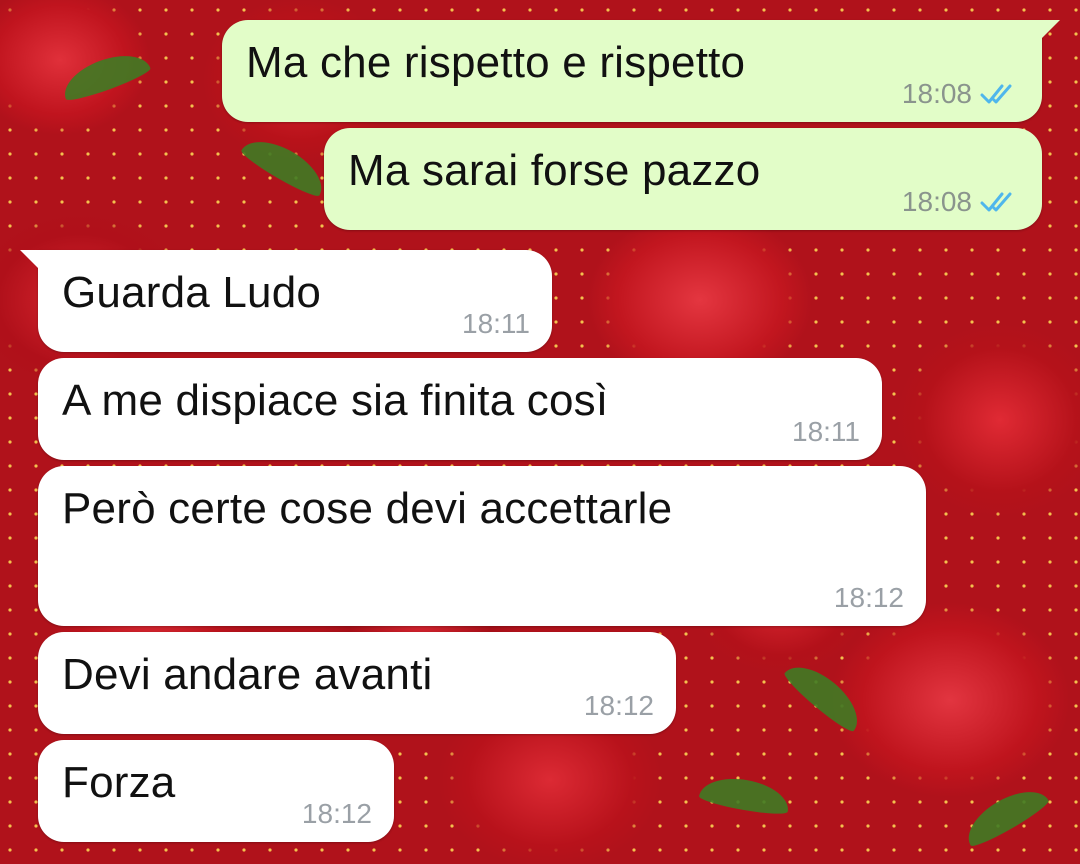 The height and width of the screenshot is (864, 1080). Describe the element at coordinates (192, 292) in the screenshot. I see `message-text: Guarda Ludo` at that location.